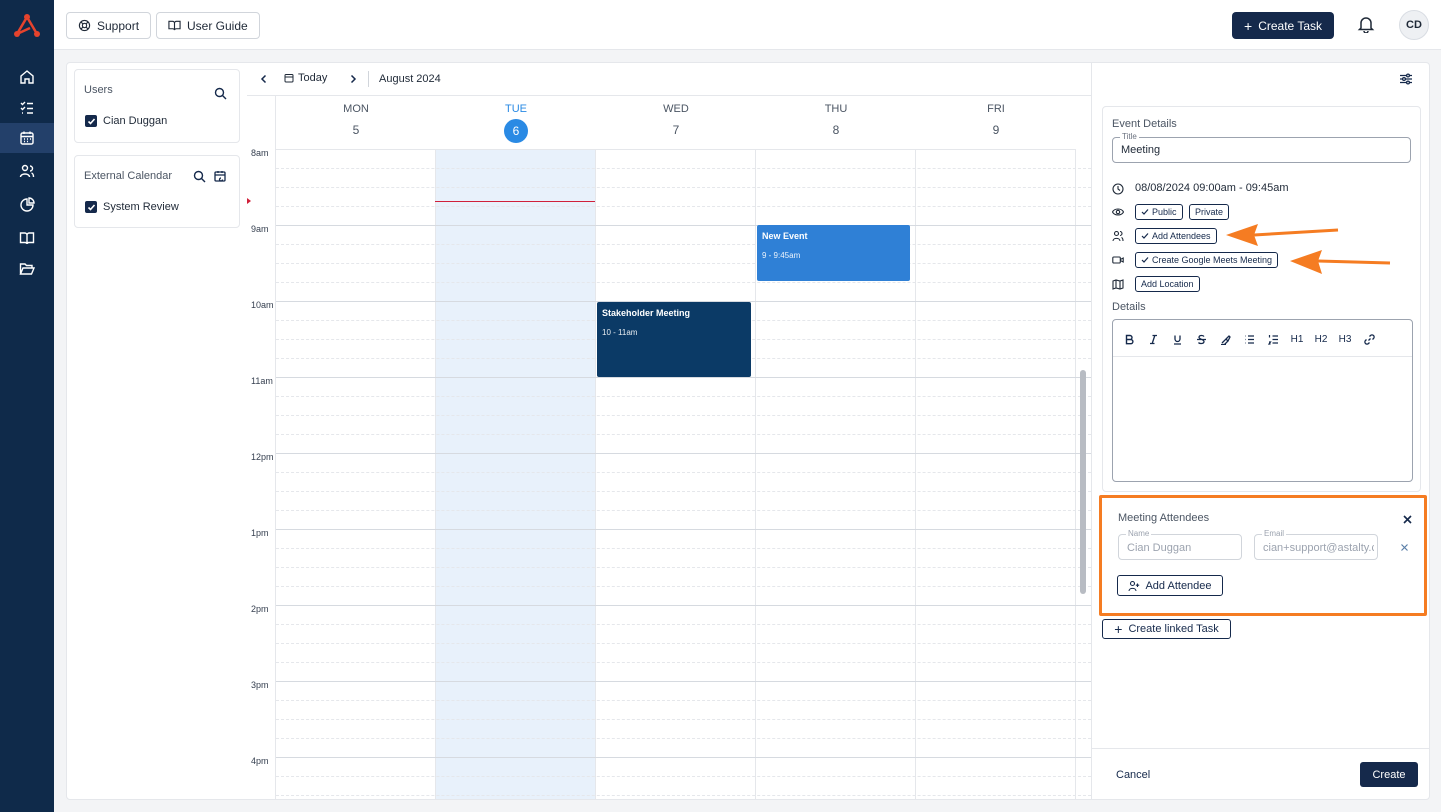  Describe the element at coordinates (356, 447) in the screenshot. I see `day-column: MON 5` at that location.